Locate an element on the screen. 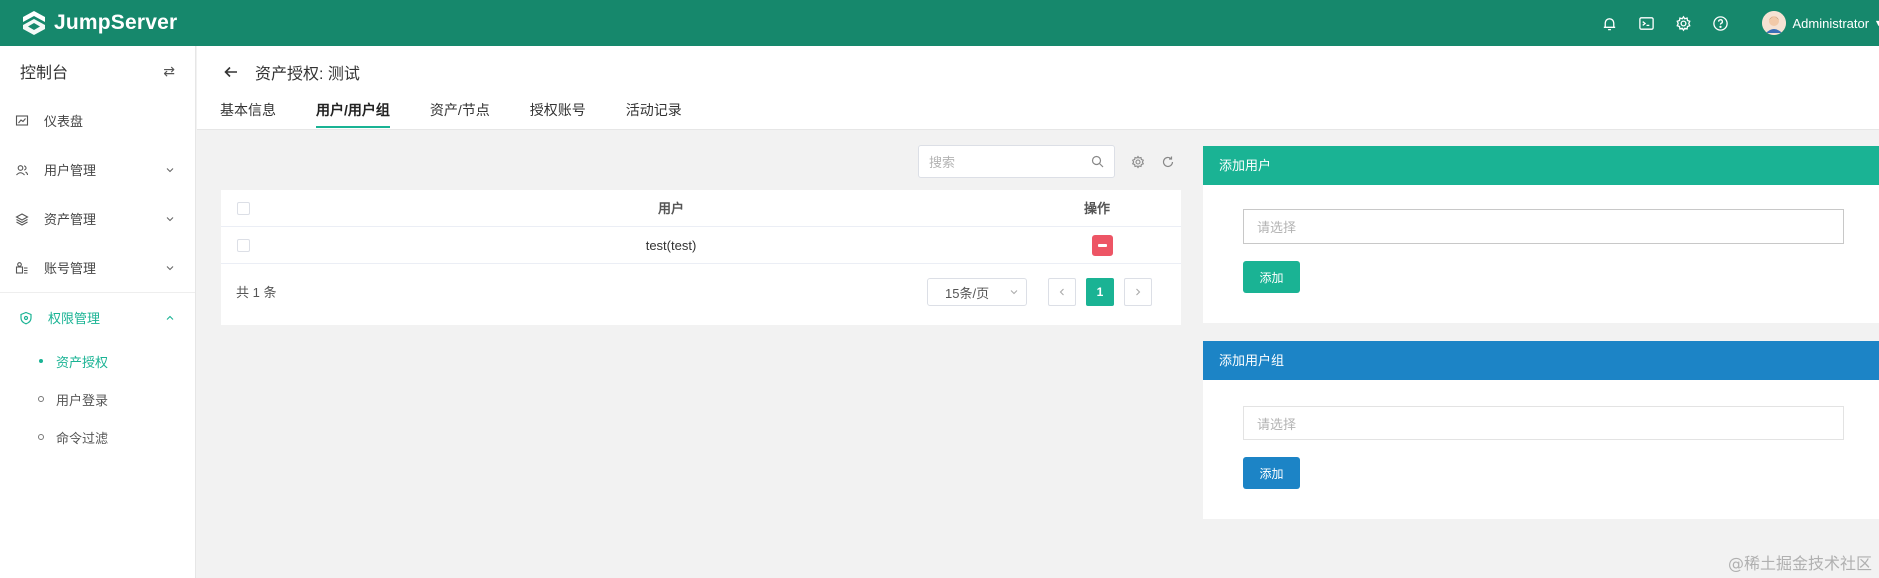 Image resolution: width=1879 pixels, height=578 pixels. watermark: @稀土掘金技术社区 is located at coordinates (1799, 563).